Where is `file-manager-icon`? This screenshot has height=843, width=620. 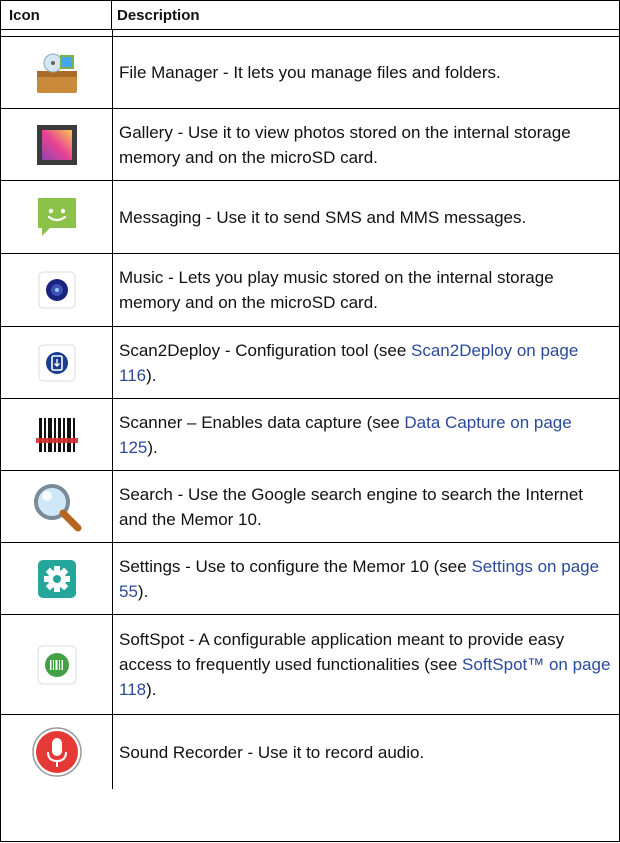 file-manager-icon is located at coordinates (57, 72).